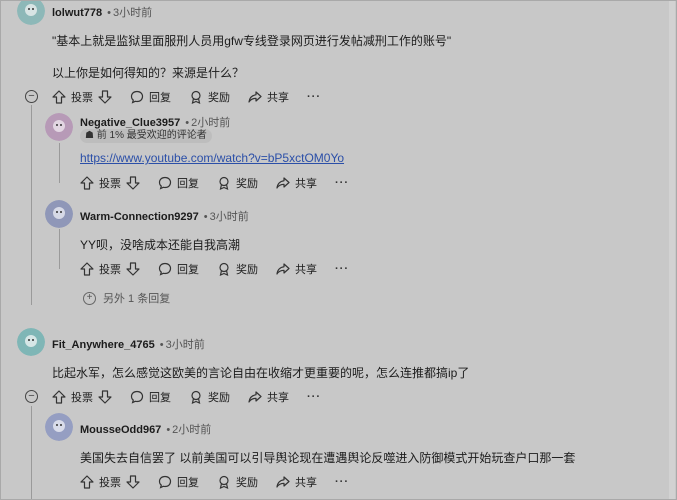 The image size is (677, 500). What do you see at coordinates (261, 373) in the screenshot?
I see `comment-text: 比起水军，怎么感觉这欧美的言论自由在收缩才更重要的呢，怎么连推都搞ip了` at bounding box center [261, 373].